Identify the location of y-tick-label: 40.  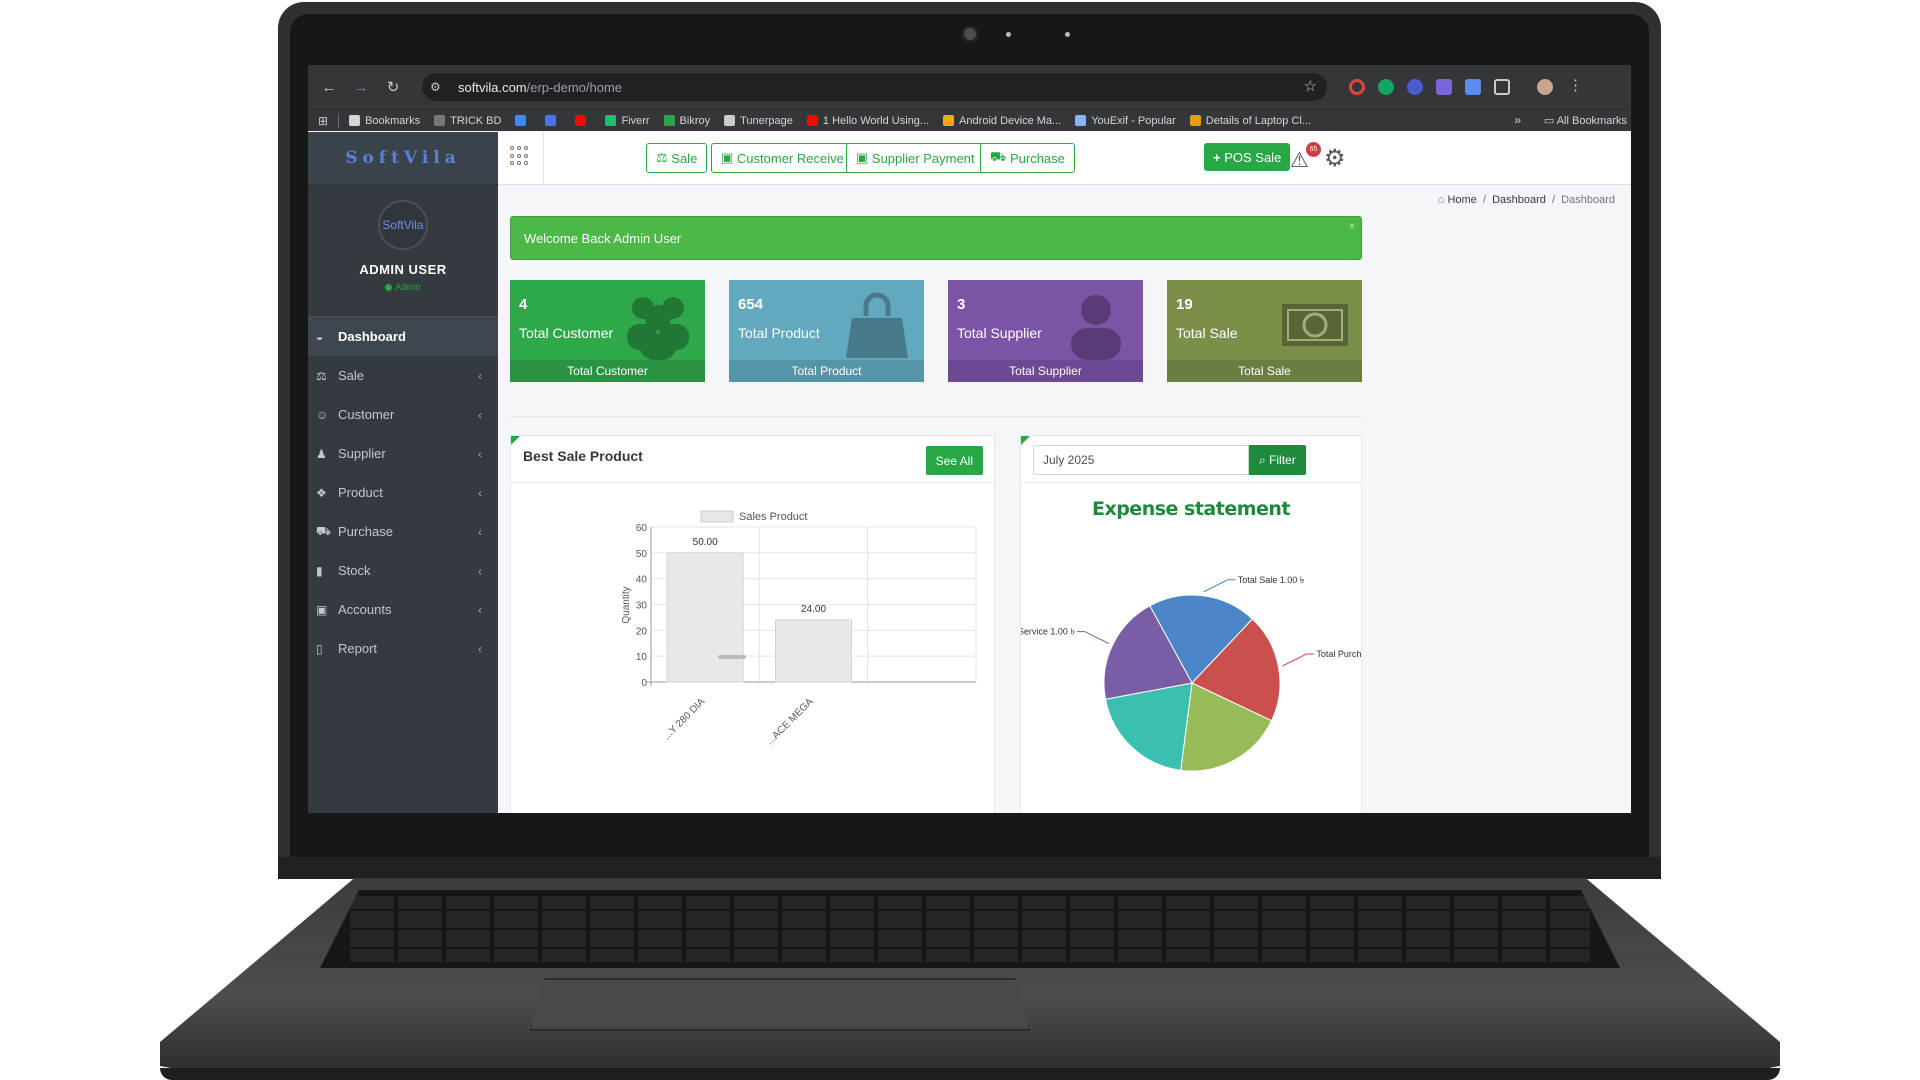
(642, 580).